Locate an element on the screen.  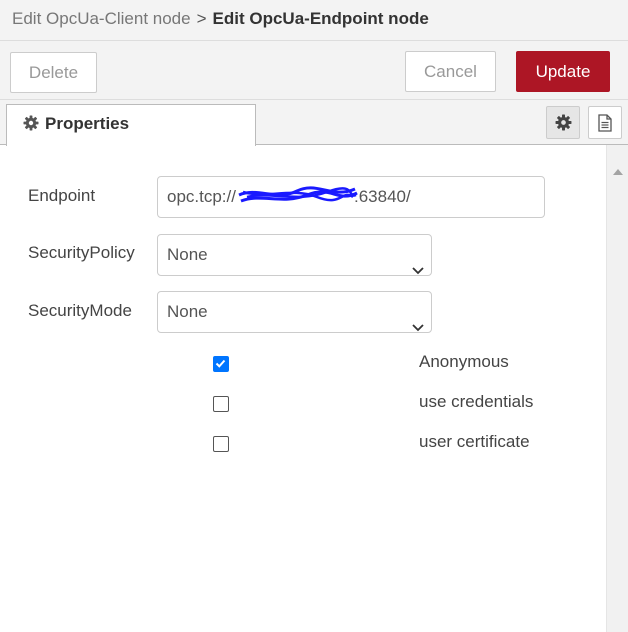
anonymous-checkbox is located at coordinates (221, 364).